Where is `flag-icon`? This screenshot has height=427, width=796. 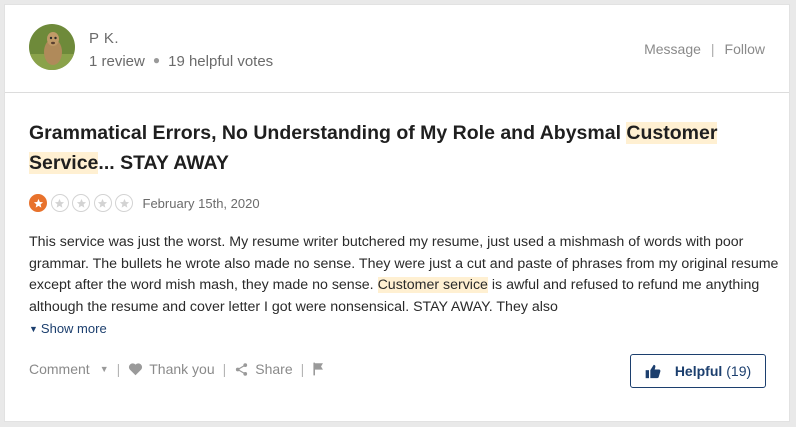
flag-icon is located at coordinates (318, 369).